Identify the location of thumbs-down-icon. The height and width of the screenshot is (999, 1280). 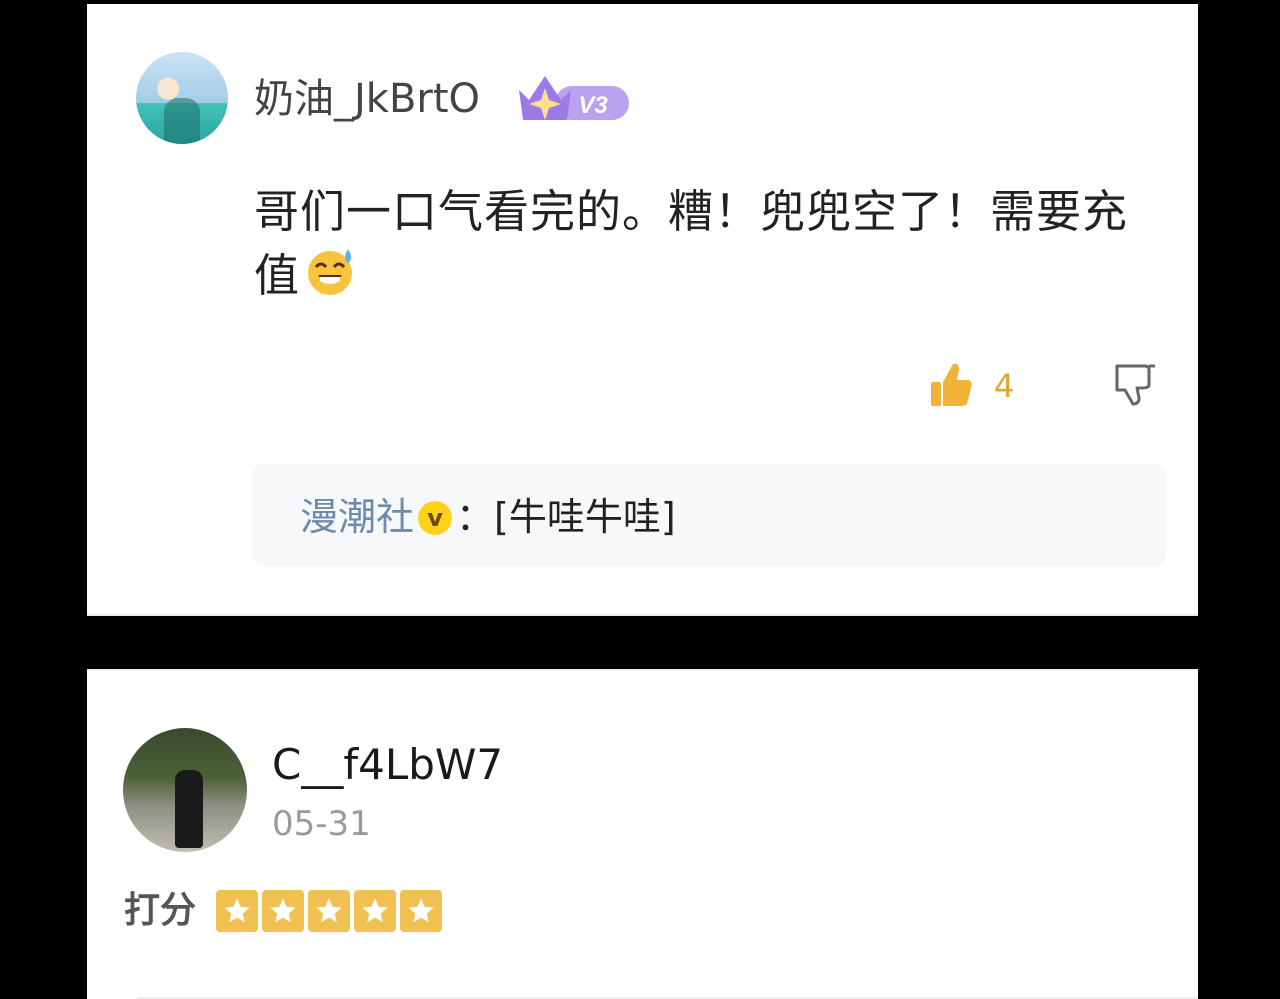
(1136, 384).